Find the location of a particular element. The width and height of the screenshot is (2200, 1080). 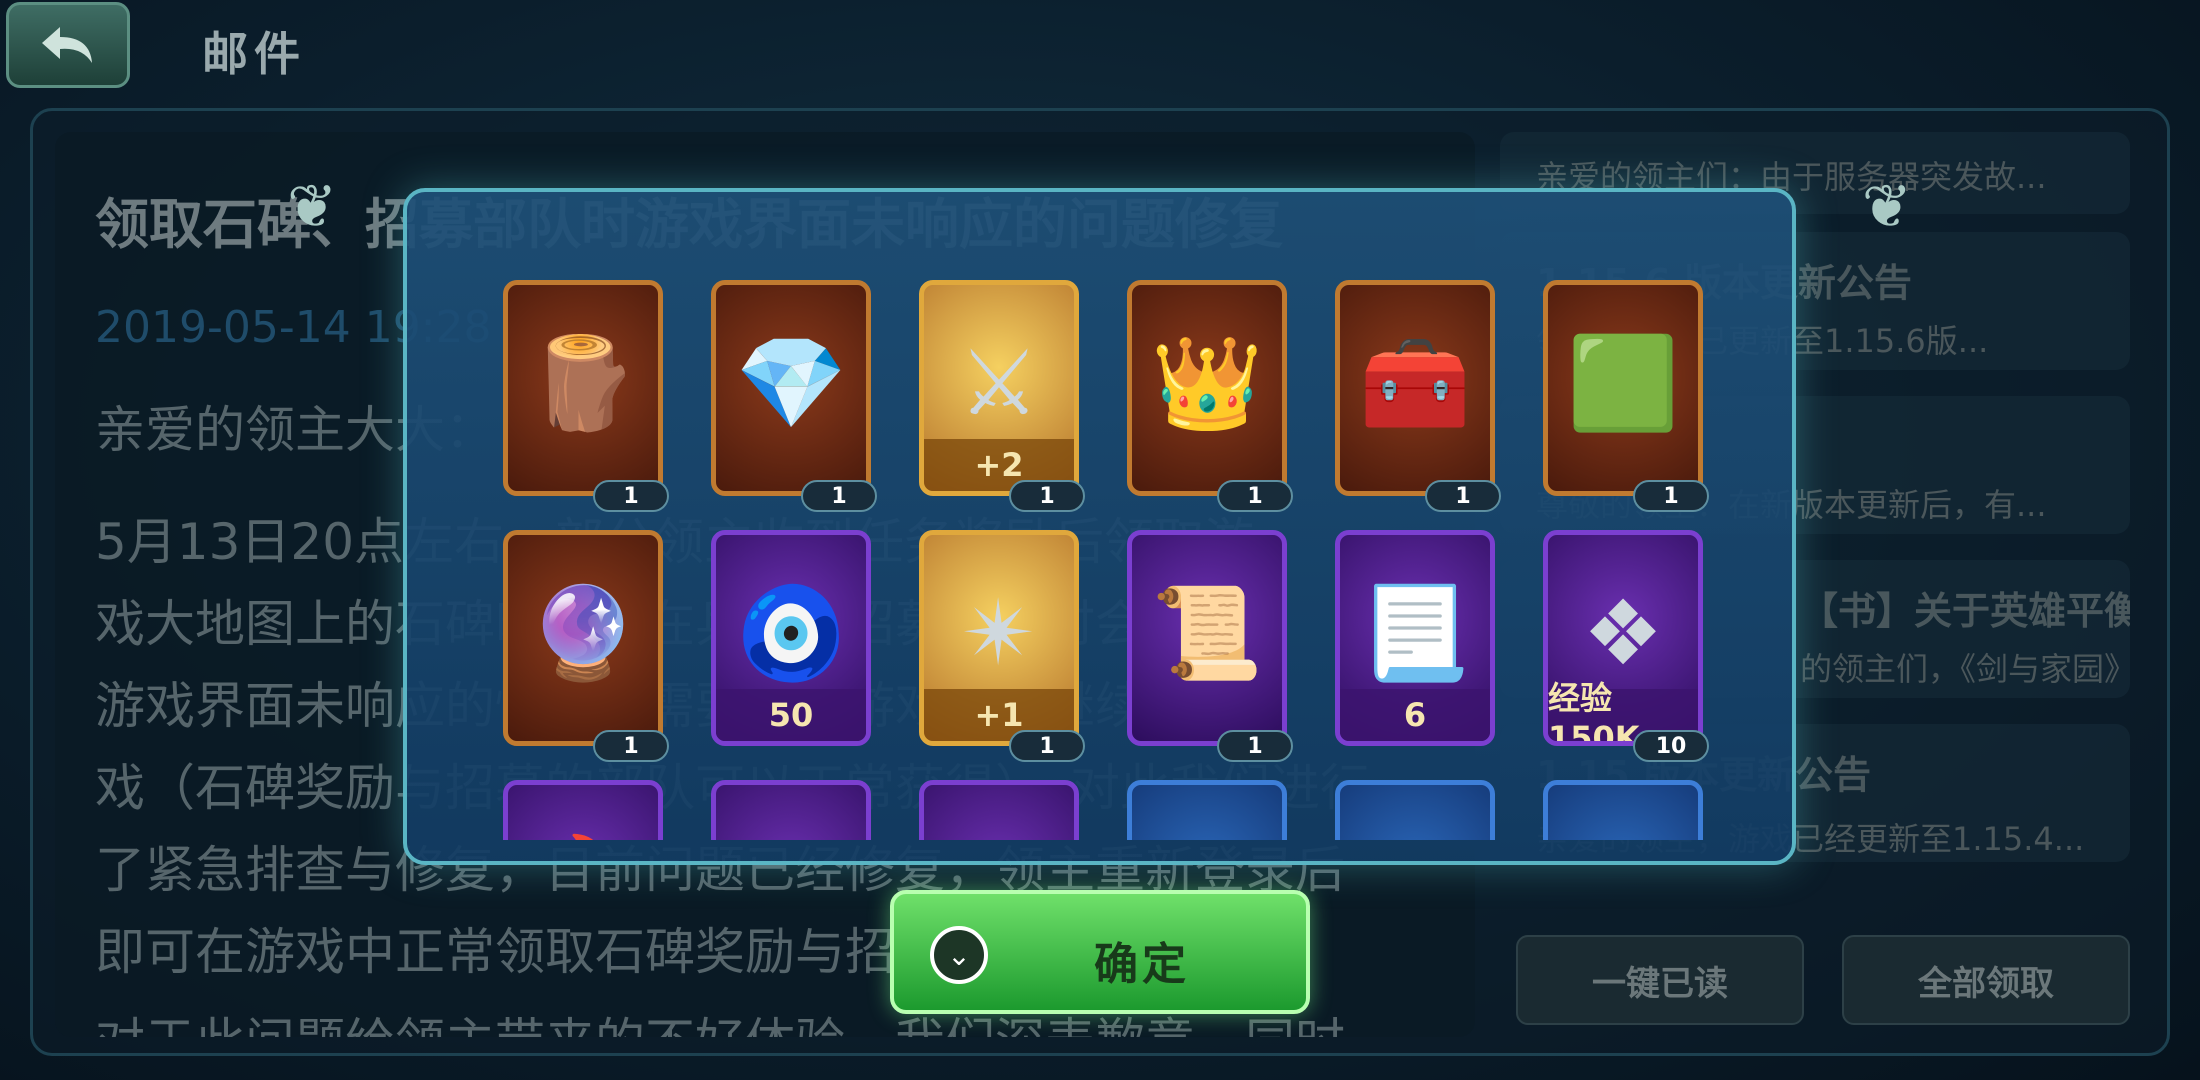

reward-card: 🔥 is located at coordinates (583, 810).